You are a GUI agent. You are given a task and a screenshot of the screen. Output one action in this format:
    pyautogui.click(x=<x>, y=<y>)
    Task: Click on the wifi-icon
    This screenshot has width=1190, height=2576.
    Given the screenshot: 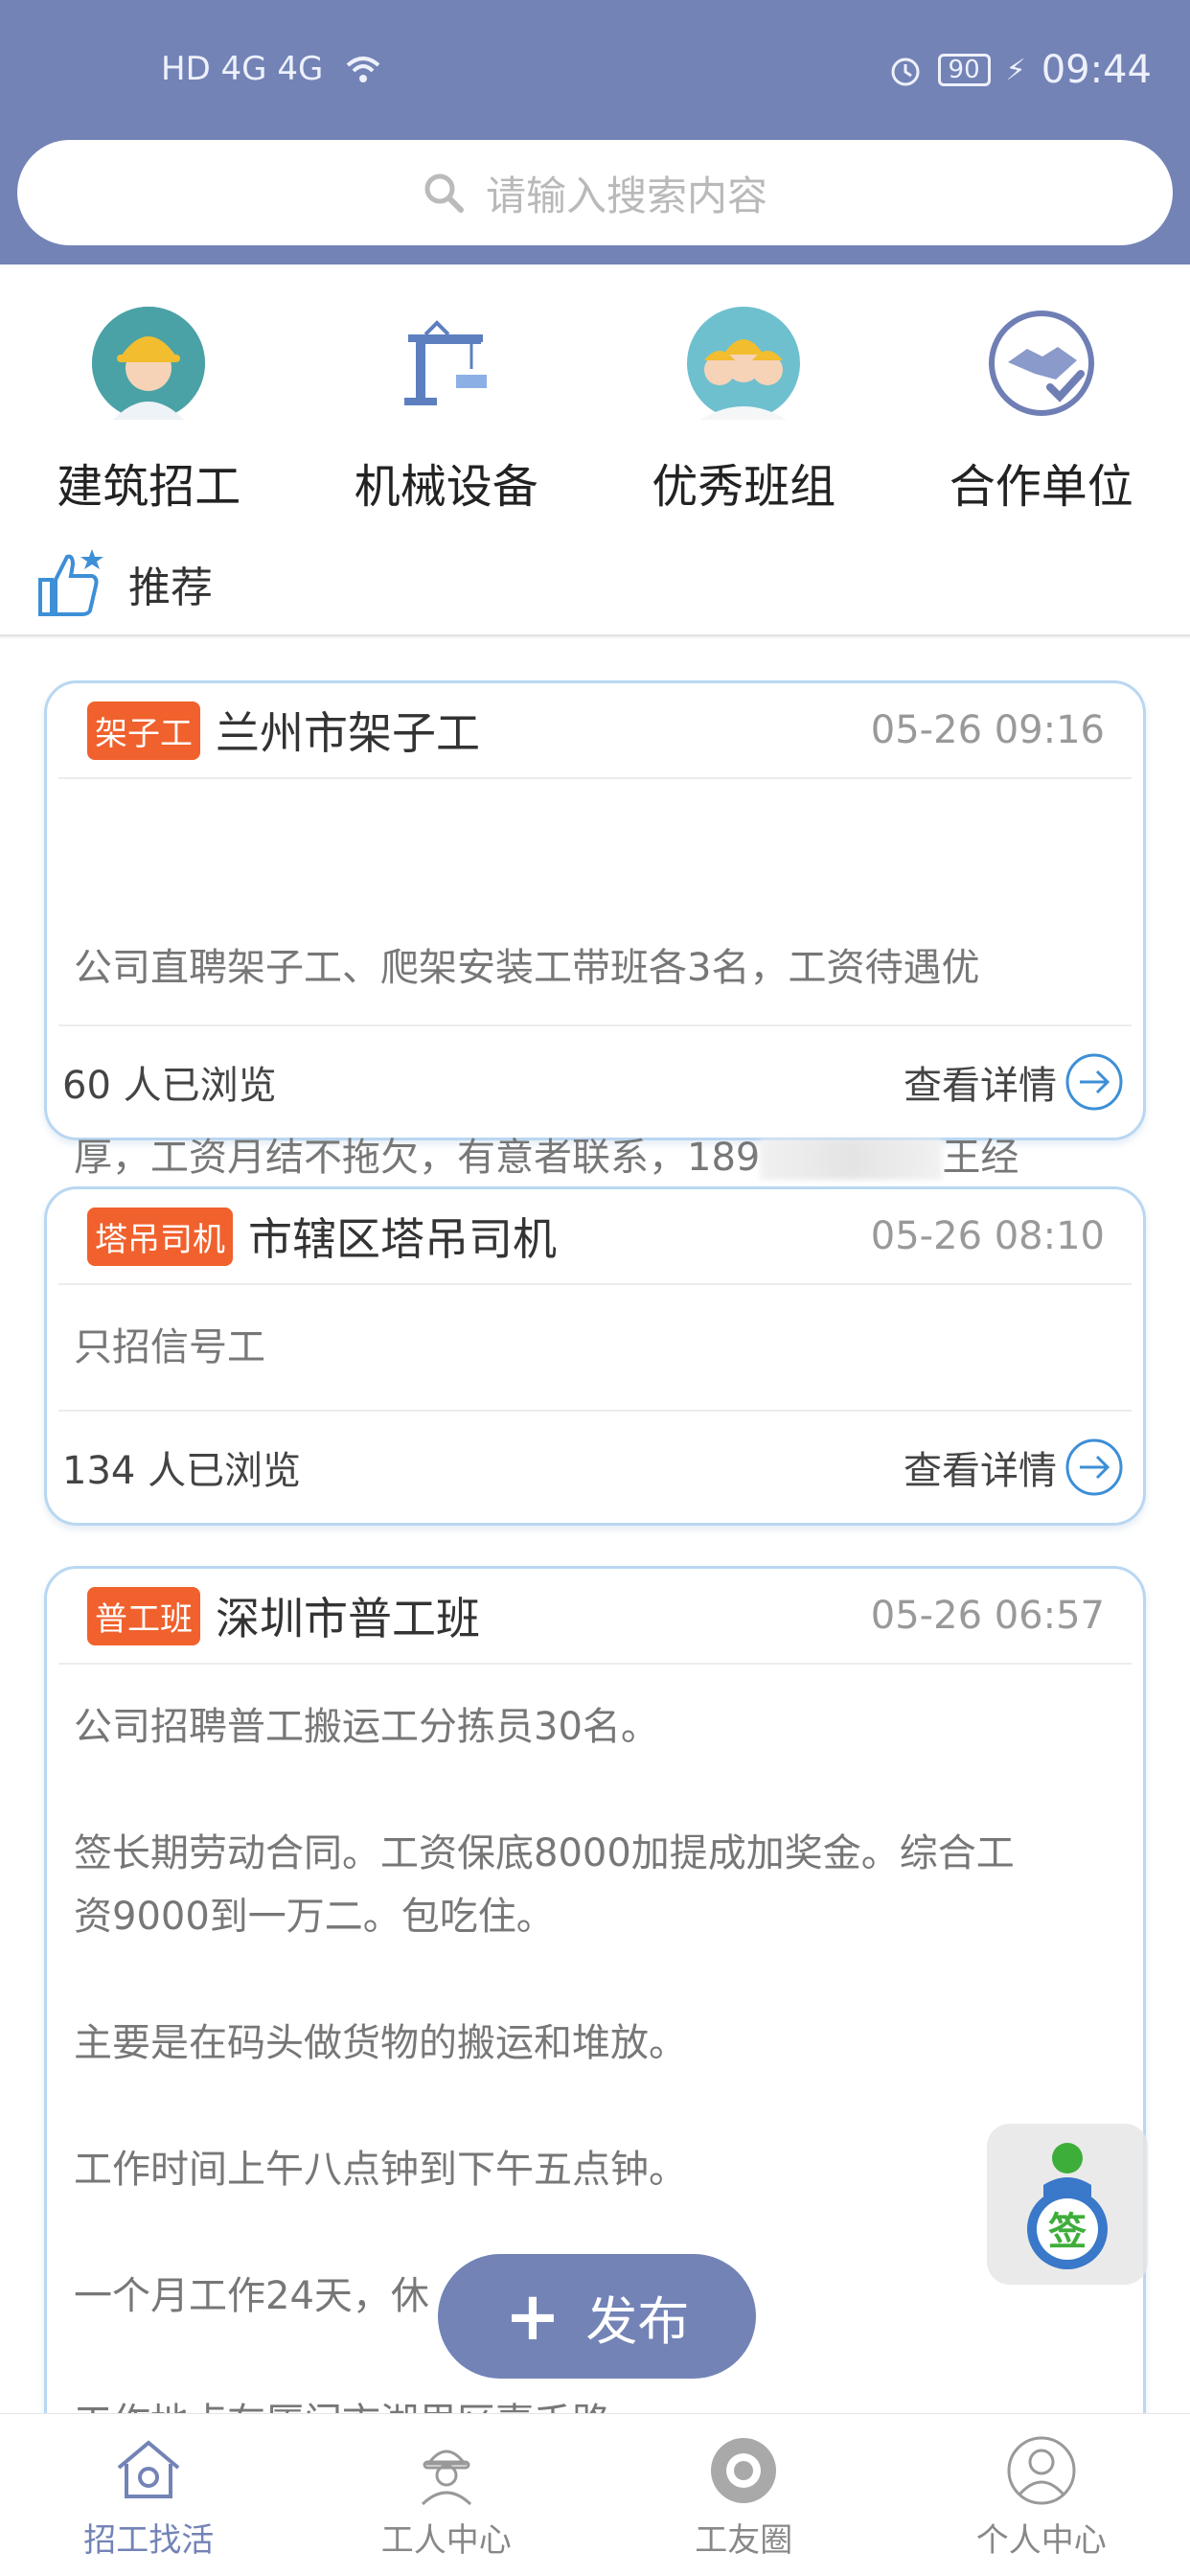 What is the action you would take?
    pyautogui.click(x=364, y=69)
    